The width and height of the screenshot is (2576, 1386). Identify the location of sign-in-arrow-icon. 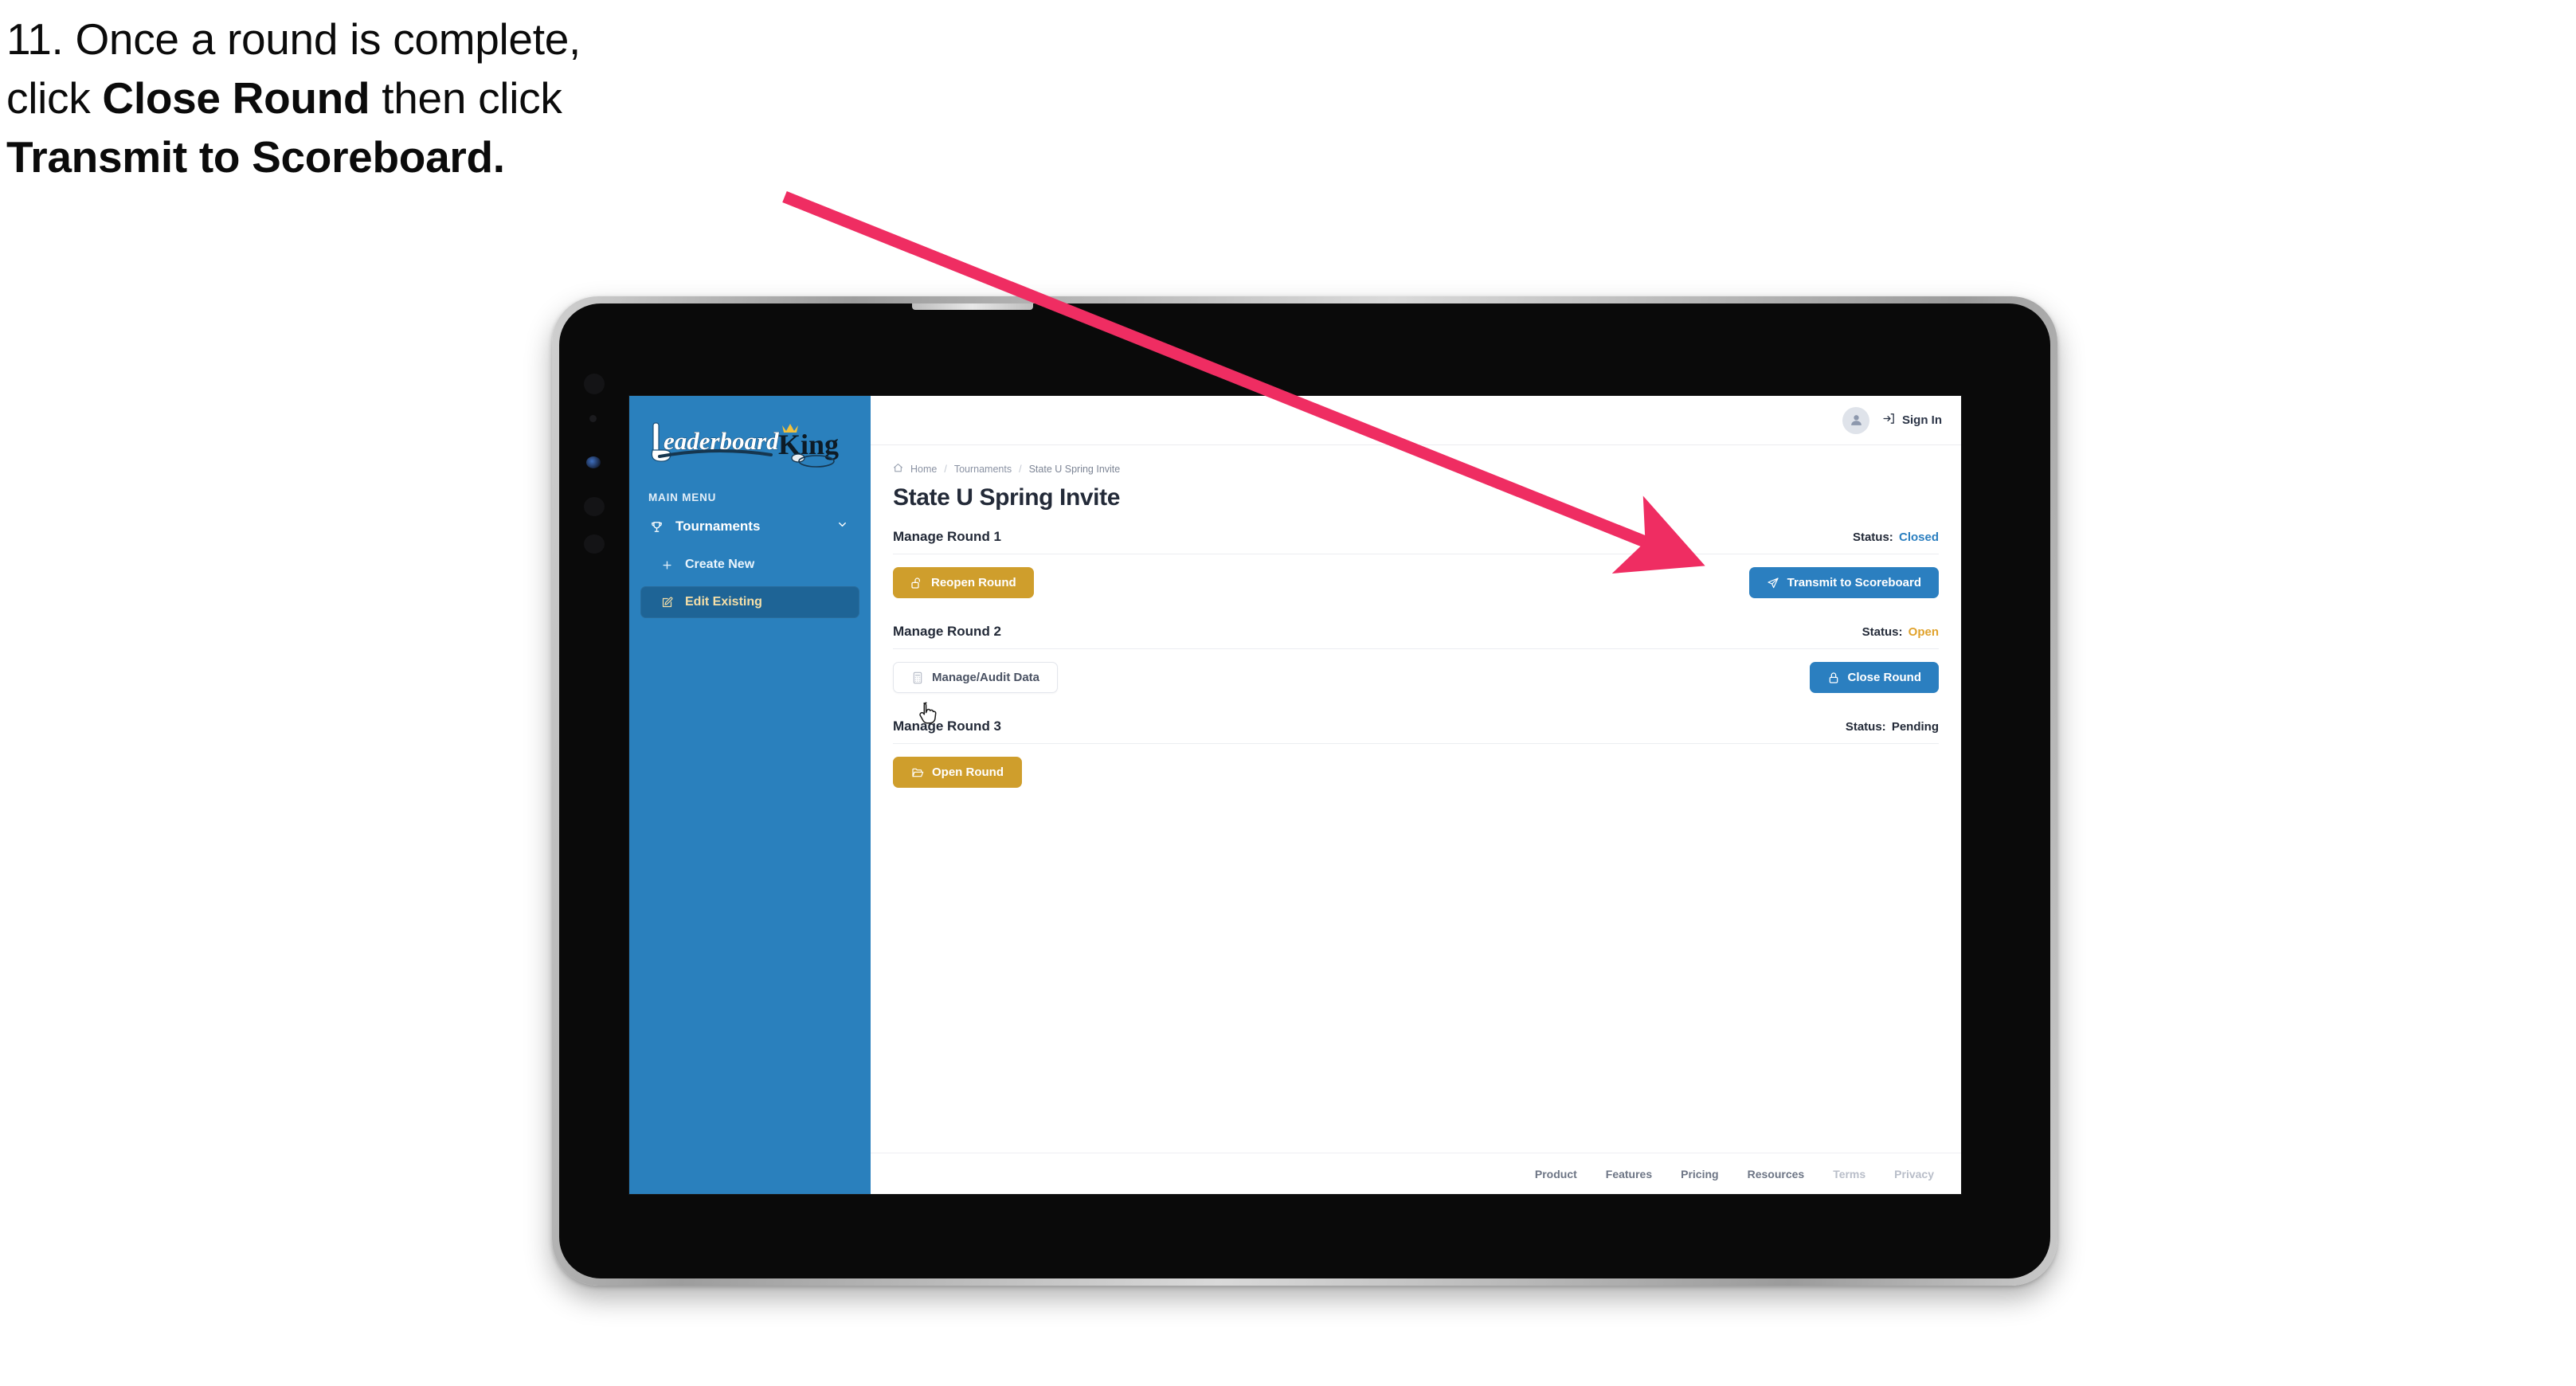
(1889, 420).